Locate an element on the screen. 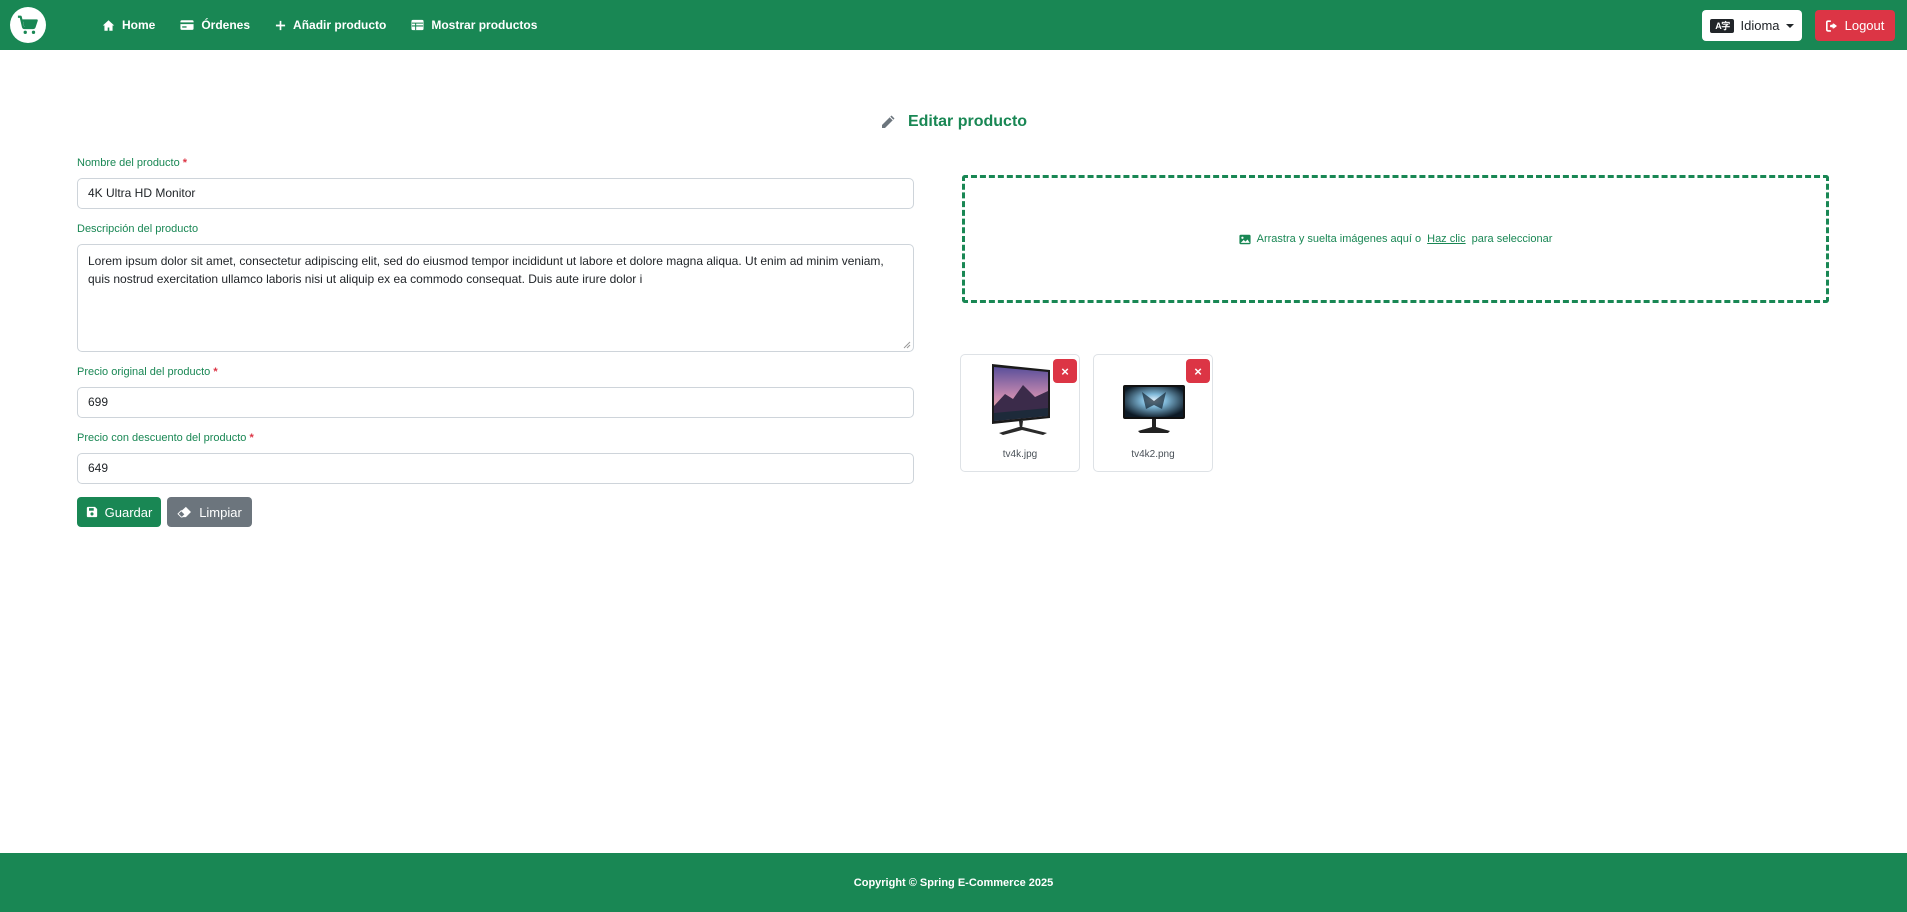 The height and width of the screenshot is (912, 1907). logout-icon is located at coordinates (1831, 25).